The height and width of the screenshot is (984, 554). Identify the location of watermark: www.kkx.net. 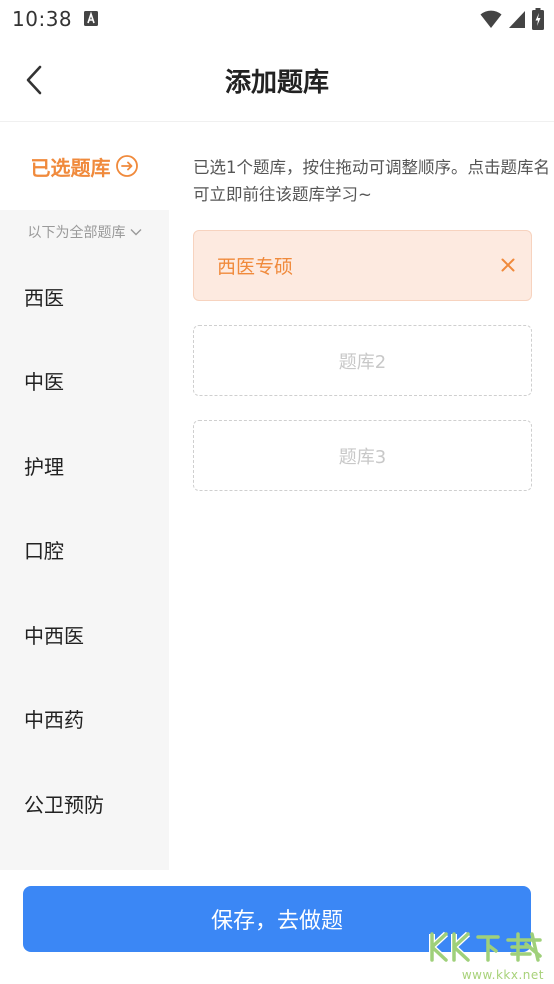
(485, 956).